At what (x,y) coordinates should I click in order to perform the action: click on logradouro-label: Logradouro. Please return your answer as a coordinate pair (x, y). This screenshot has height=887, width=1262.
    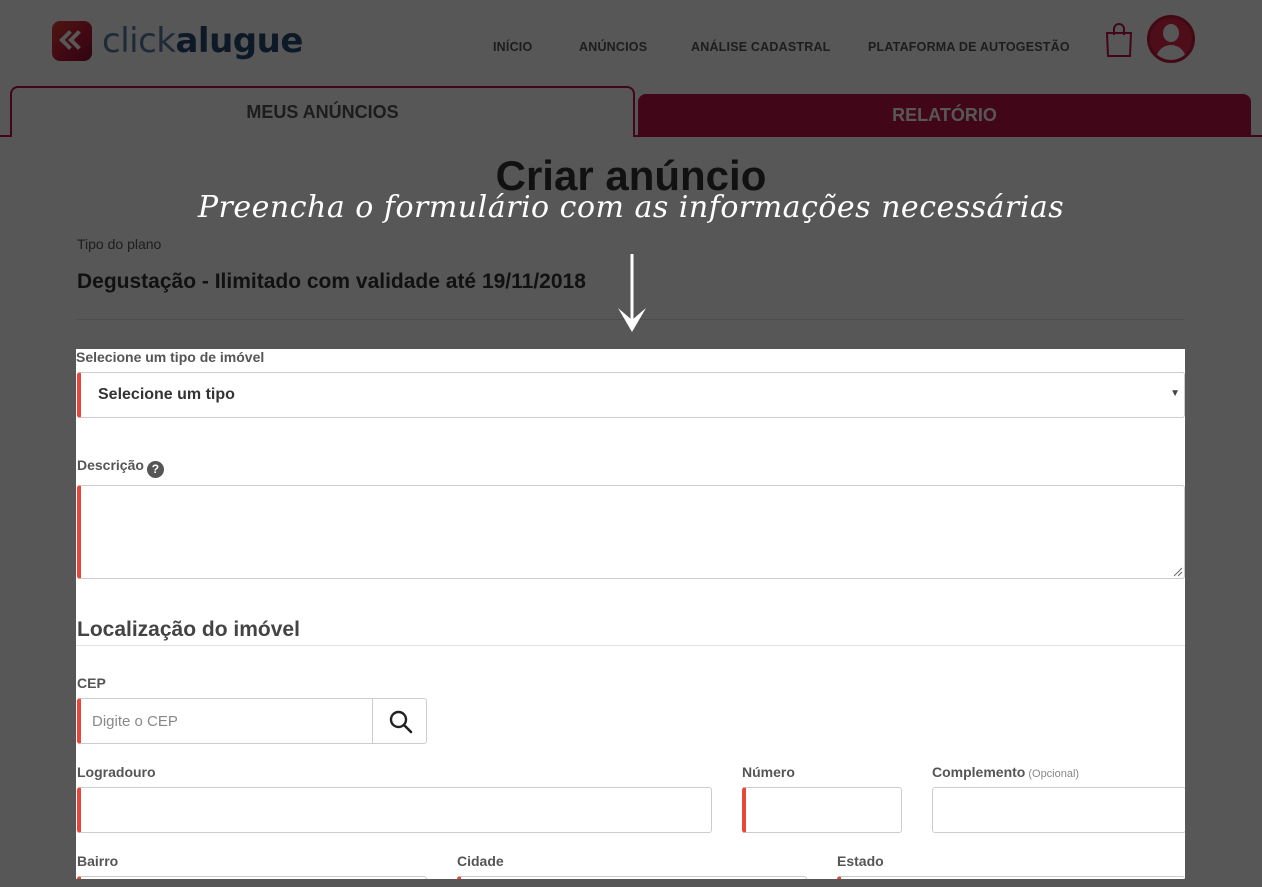
    Looking at the image, I should click on (116, 772).